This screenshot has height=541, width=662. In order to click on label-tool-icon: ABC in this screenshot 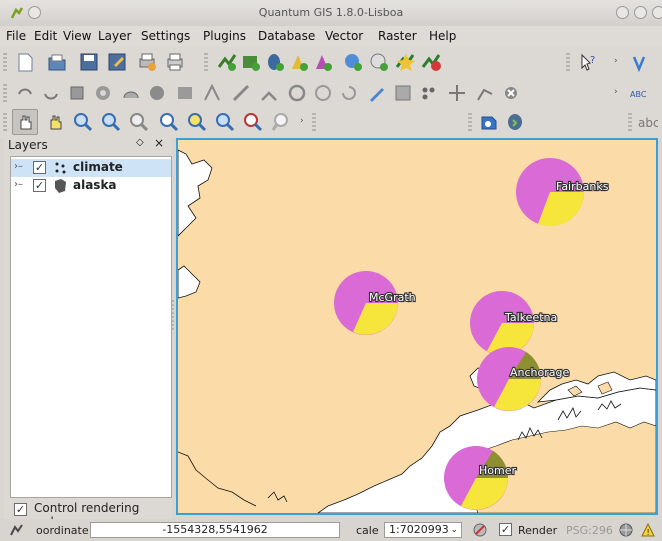, I will do `click(639, 93)`.